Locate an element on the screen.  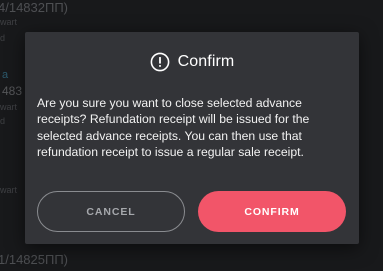
confirm-button-label: CONFIRM is located at coordinates (272, 211).